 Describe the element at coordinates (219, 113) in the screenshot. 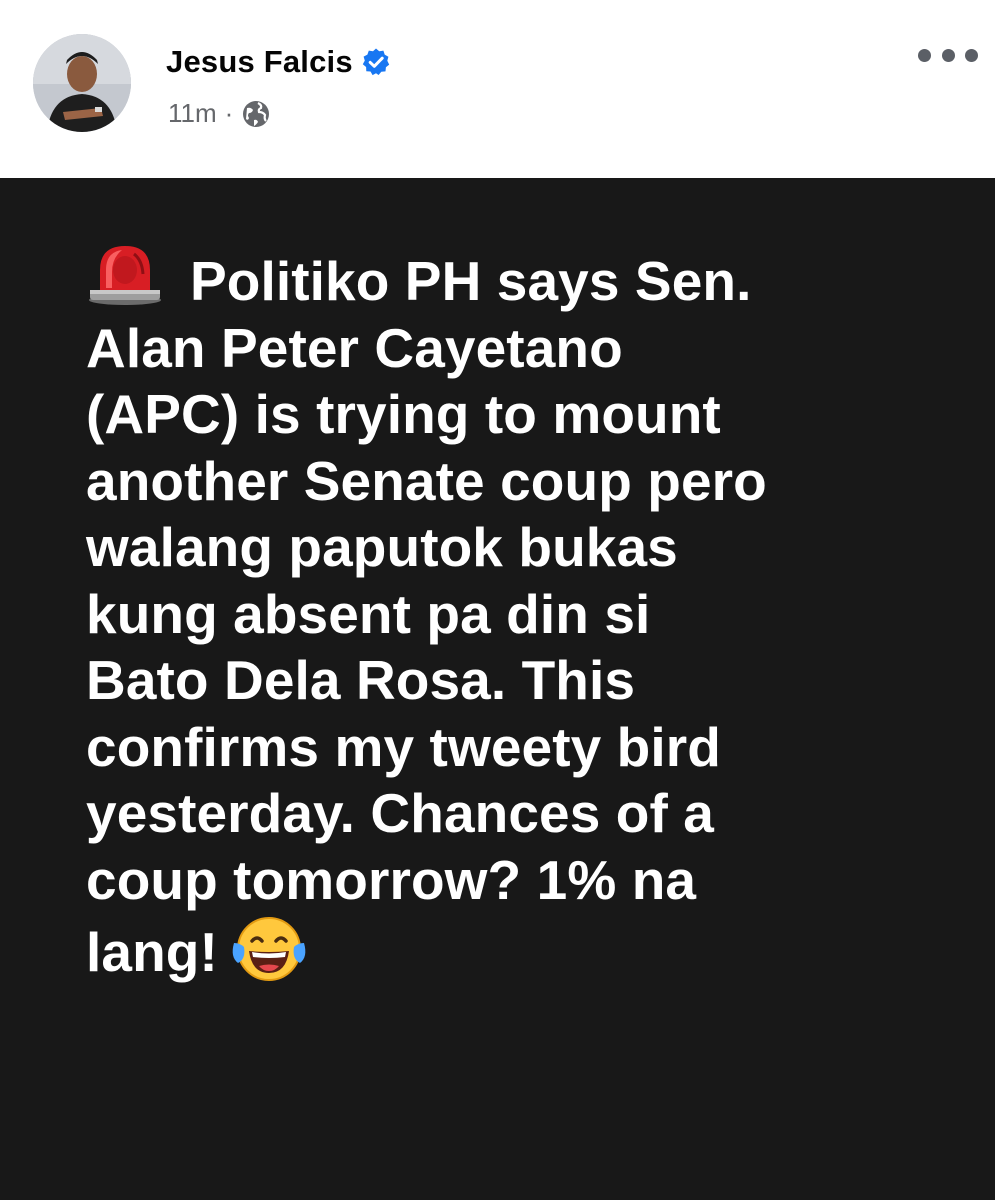

I see `post-meta: 11m ·` at that location.